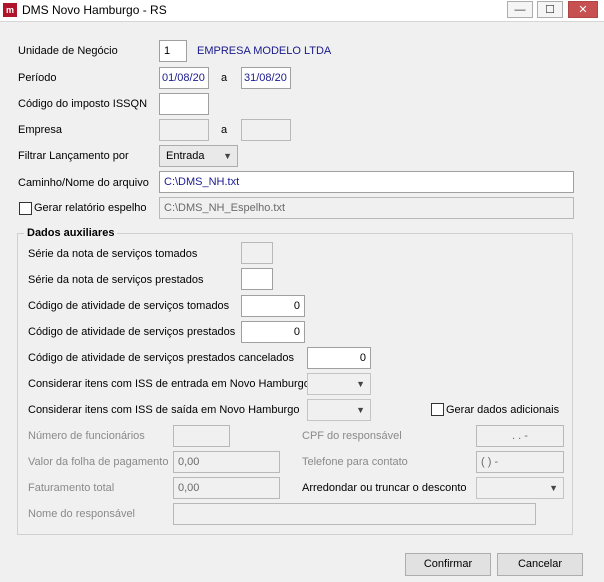 The height and width of the screenshot is (582, 604). I want to click on ativ-tomados-input: 0, so click(273, 306).